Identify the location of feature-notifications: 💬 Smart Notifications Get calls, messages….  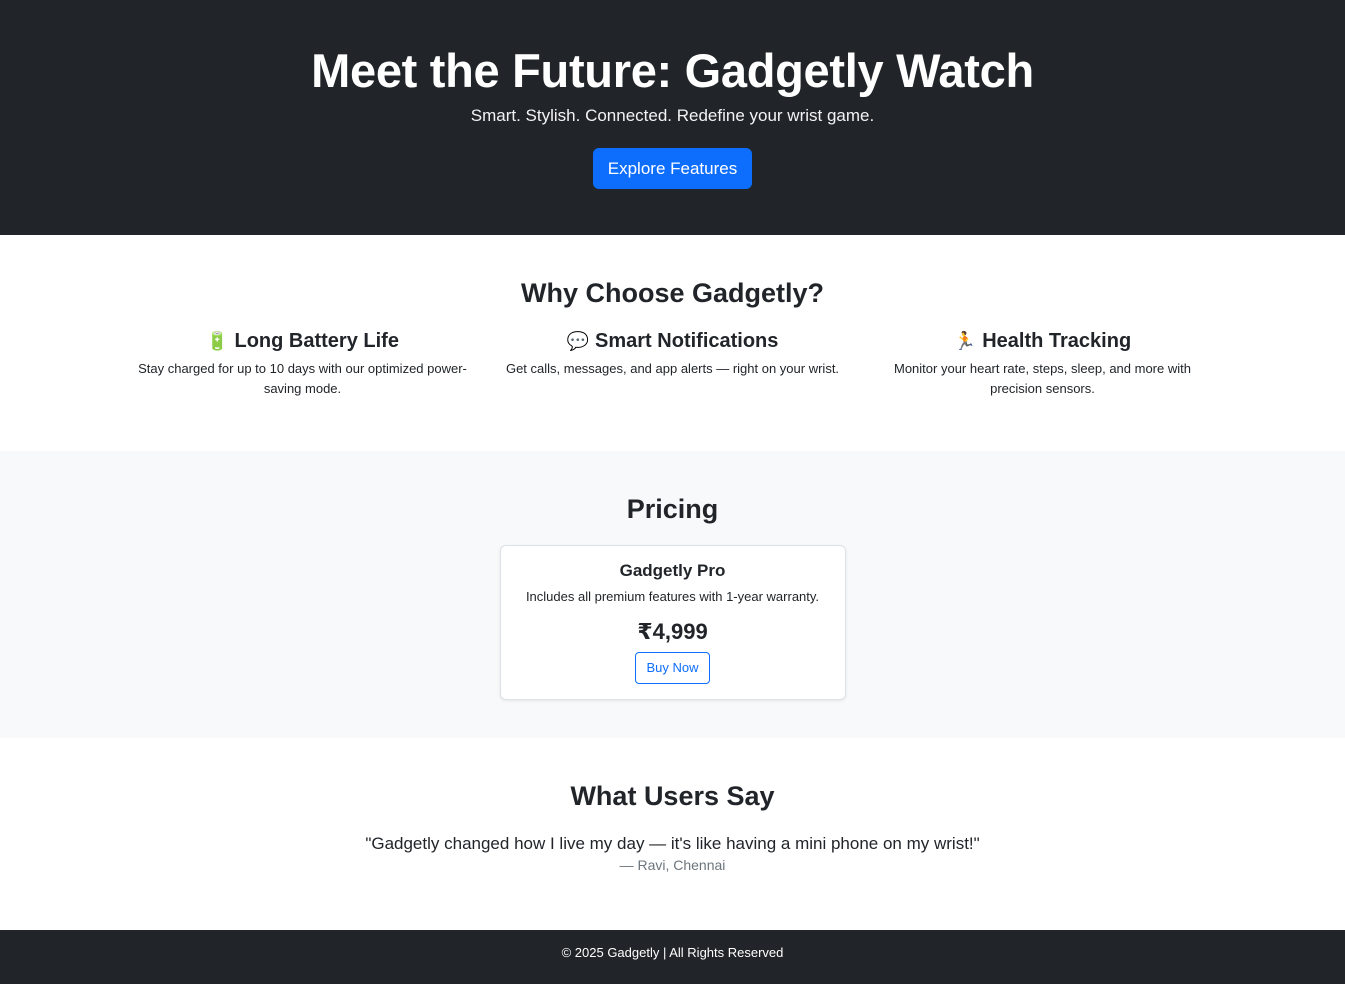
(673, 364).